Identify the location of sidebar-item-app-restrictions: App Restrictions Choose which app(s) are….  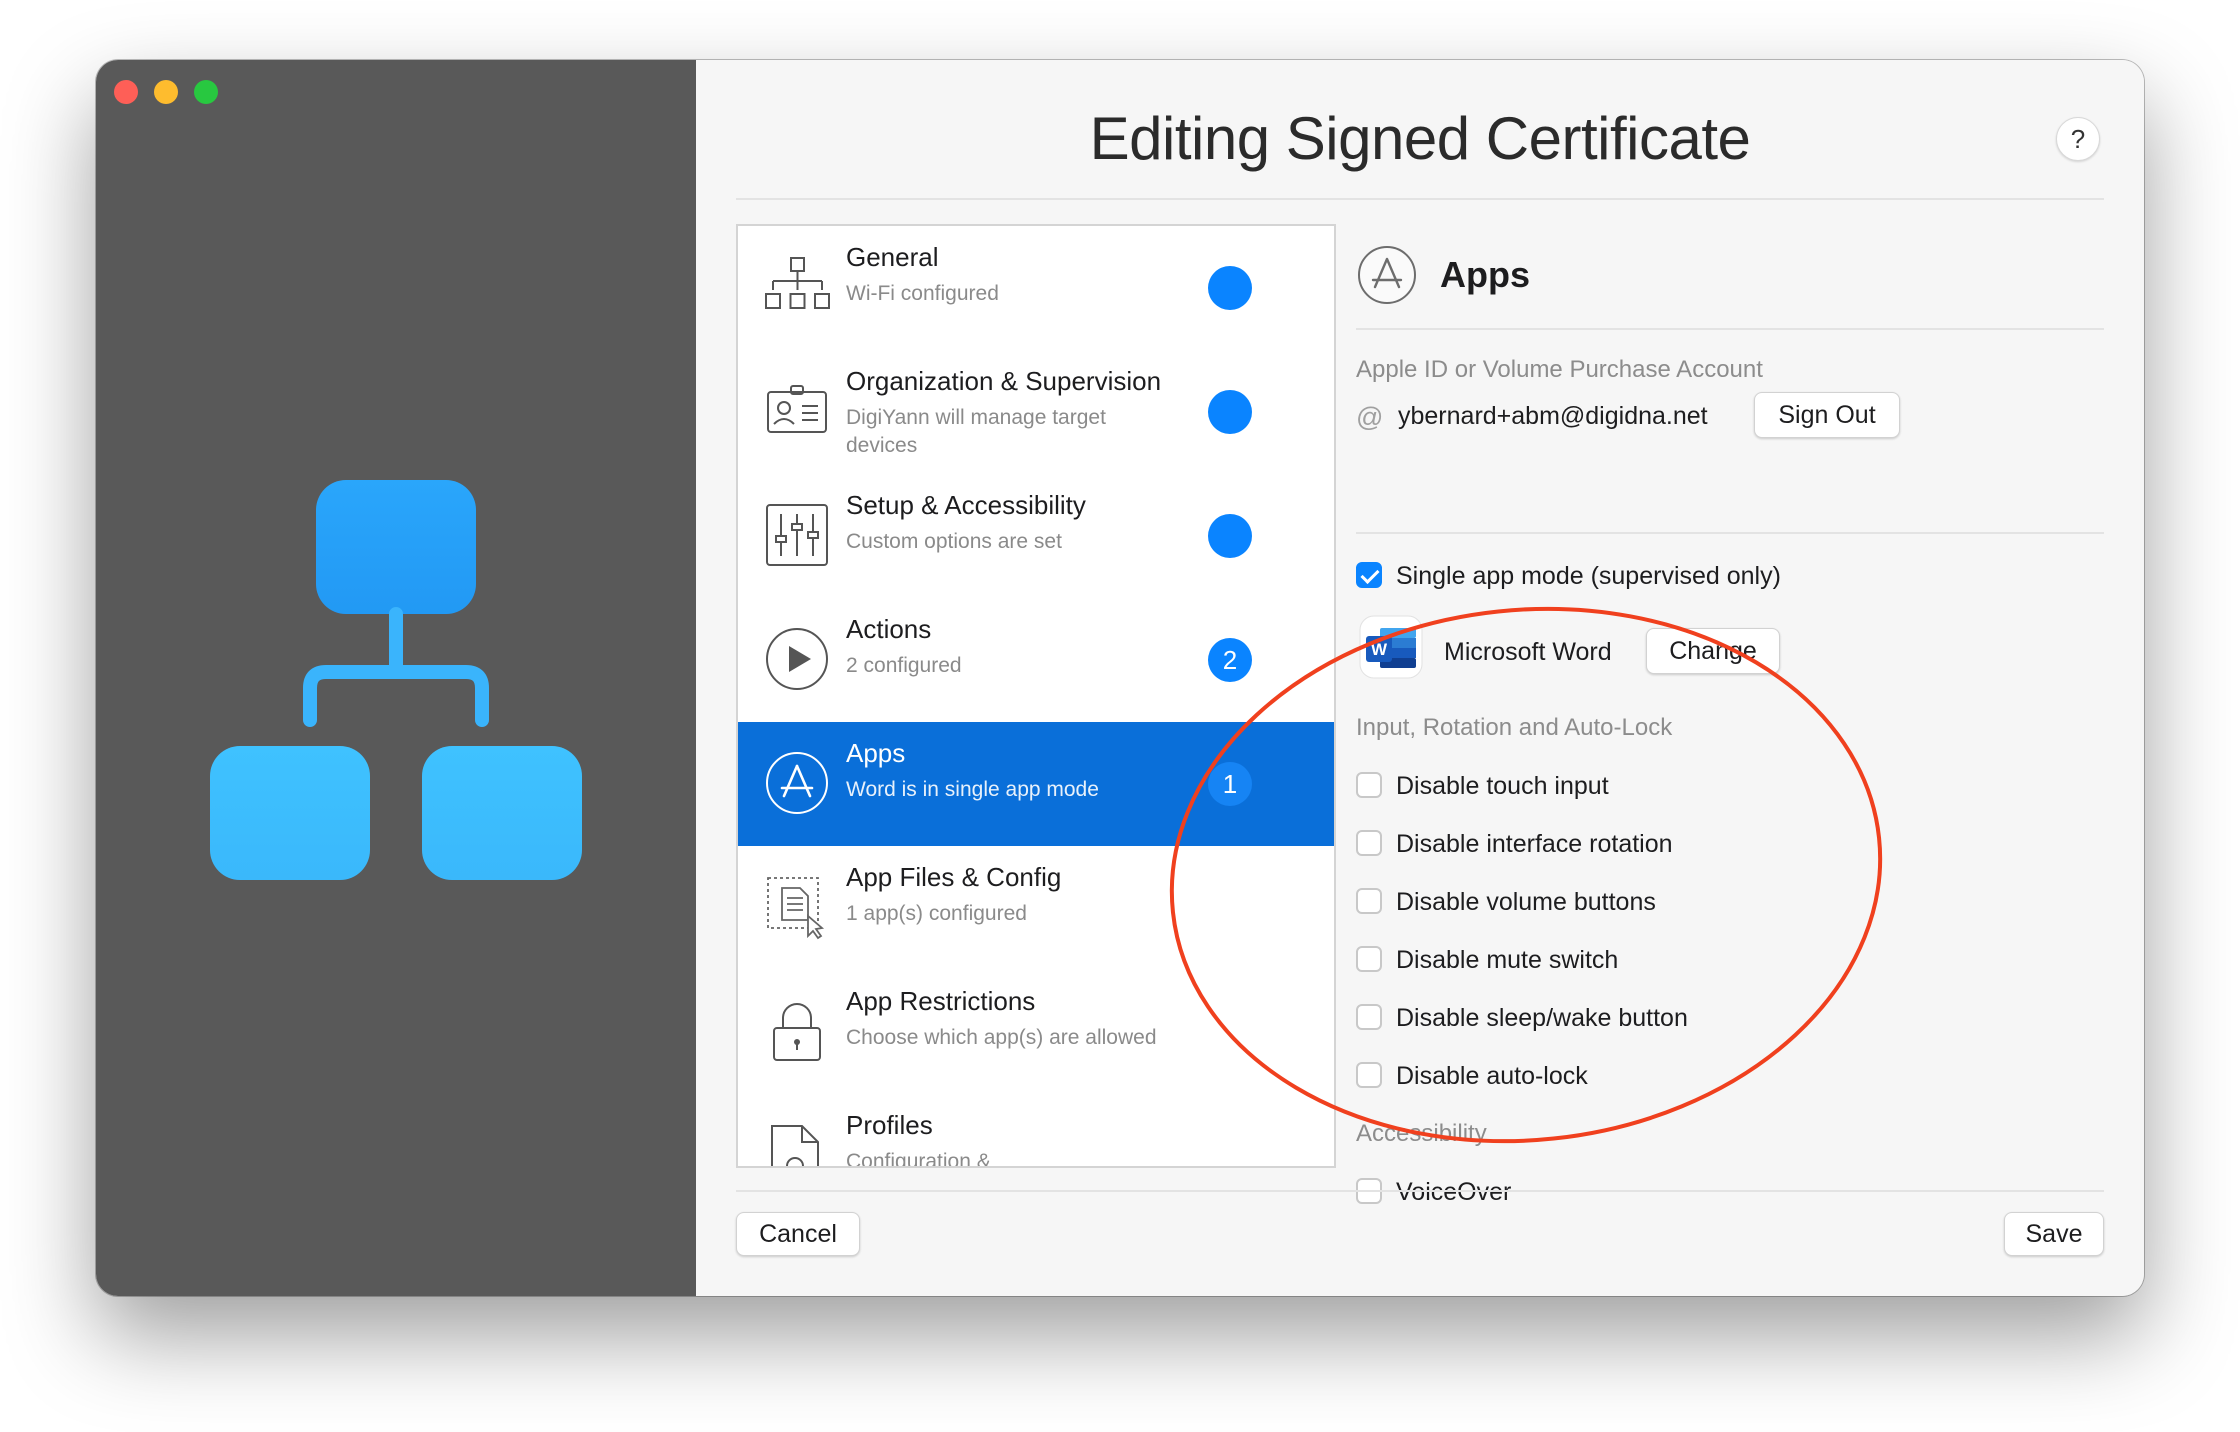
(1036, 1032).